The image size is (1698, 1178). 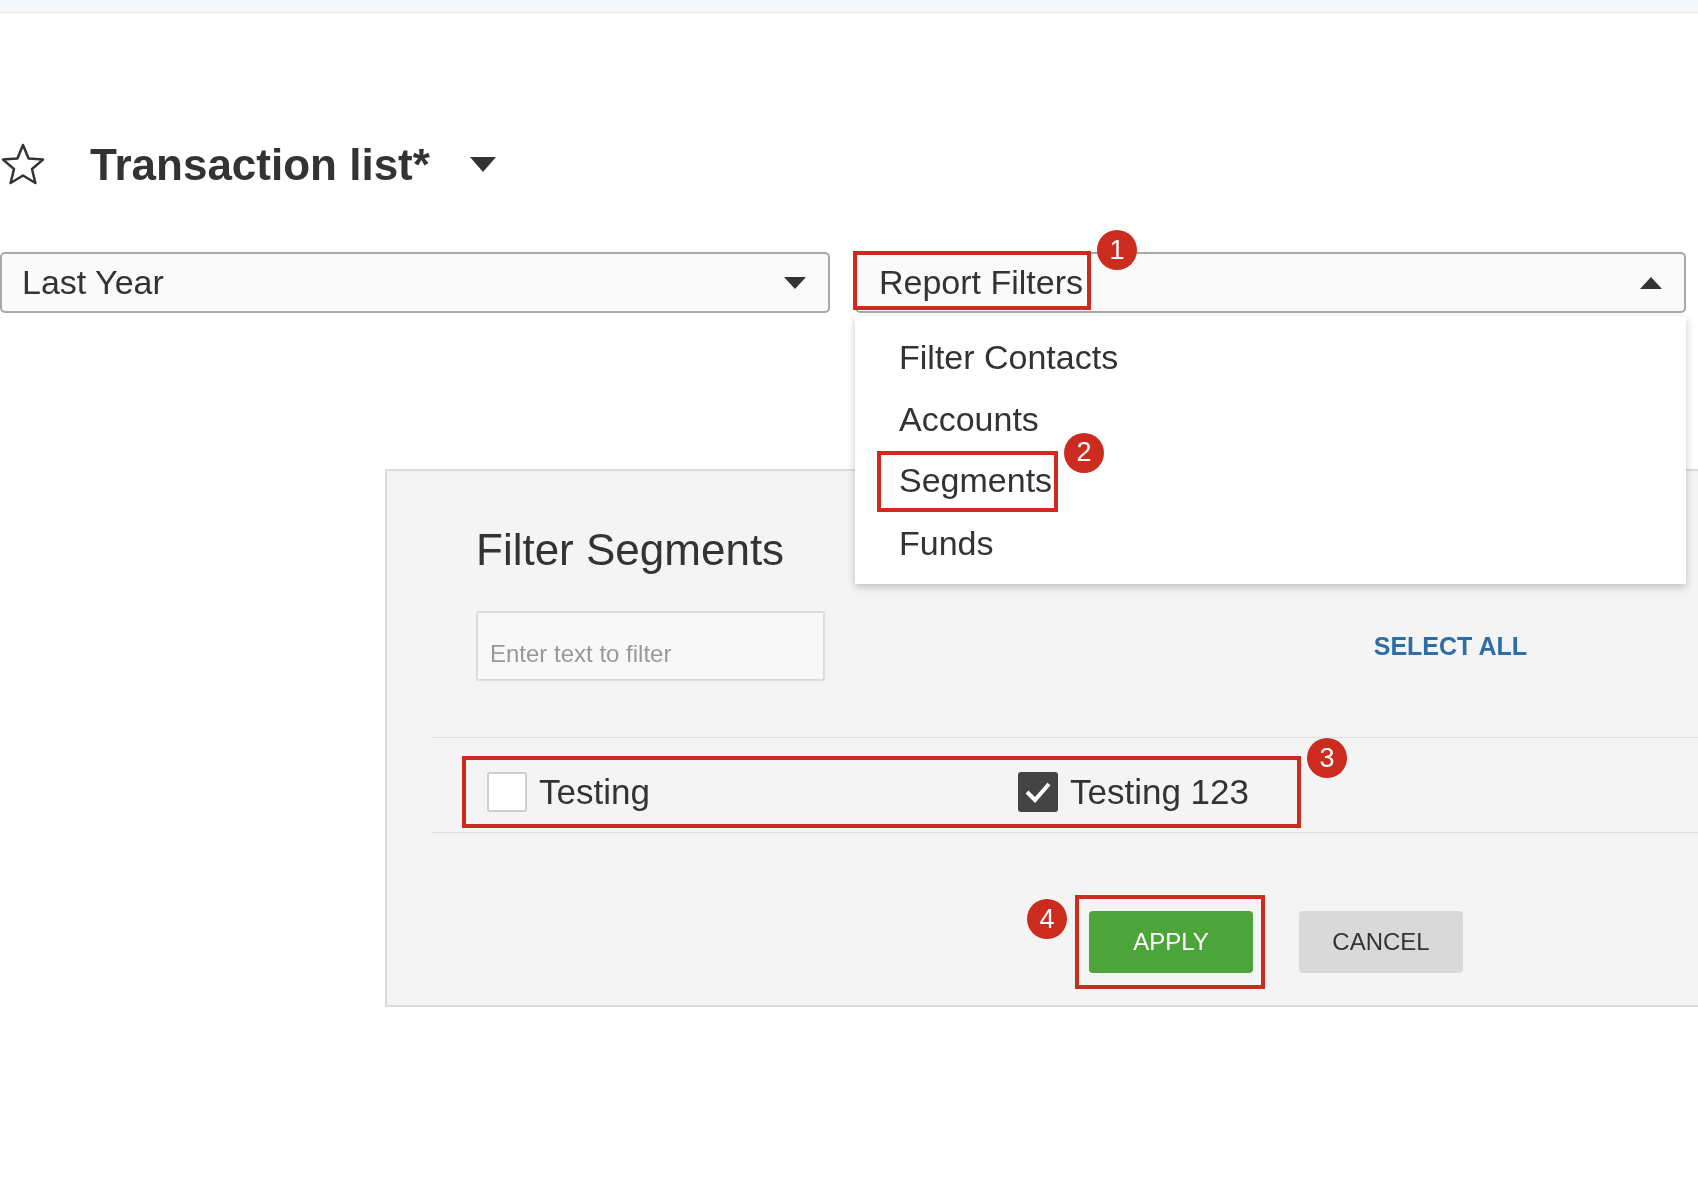 What do you see at coordinates (946, 543) in the screenshot?
I see `menu-item: Funds` at bounding box center [946, 543].